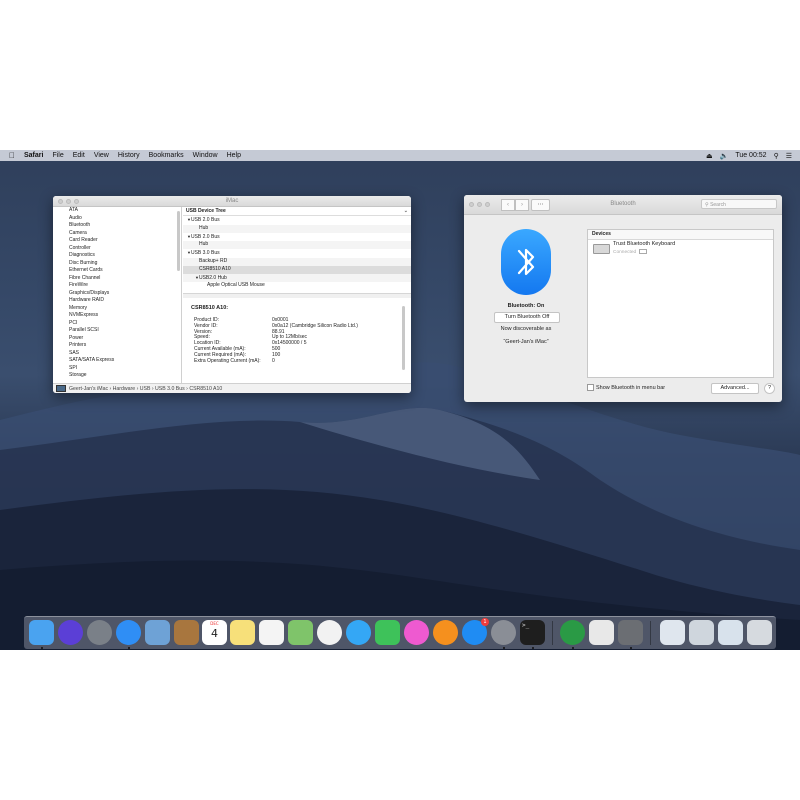  What do you see at coordinates (789, 156) in the screenshot?
I see `notification-center-icon: ☰` at bounding box center [789, 156].